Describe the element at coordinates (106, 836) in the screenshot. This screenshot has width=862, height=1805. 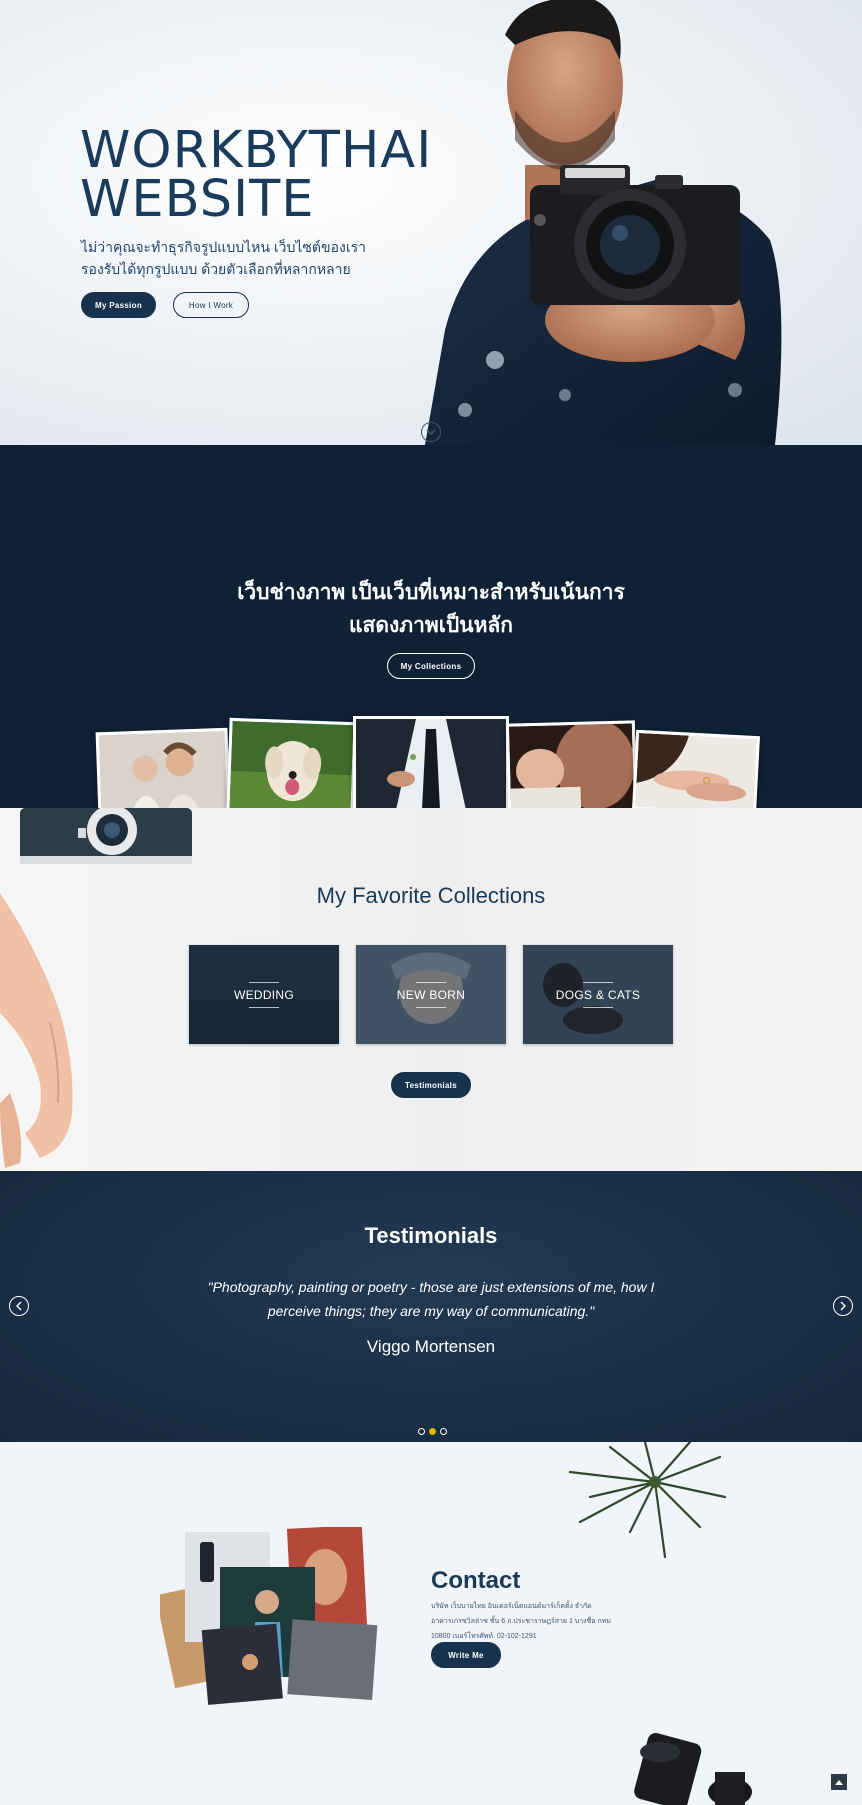
I see `vintage-camera-image` at that location.